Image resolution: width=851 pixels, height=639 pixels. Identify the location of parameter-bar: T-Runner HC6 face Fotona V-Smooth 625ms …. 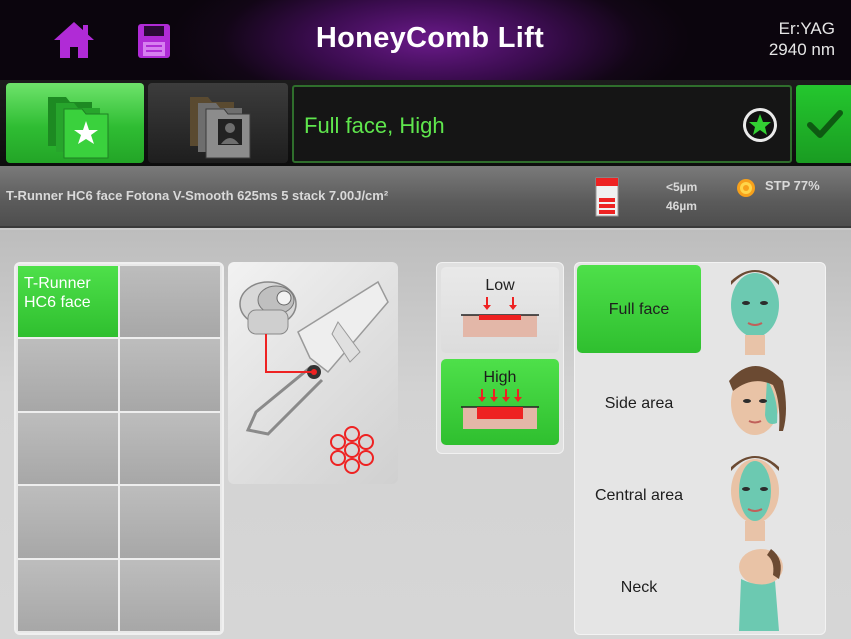
(425, 197).